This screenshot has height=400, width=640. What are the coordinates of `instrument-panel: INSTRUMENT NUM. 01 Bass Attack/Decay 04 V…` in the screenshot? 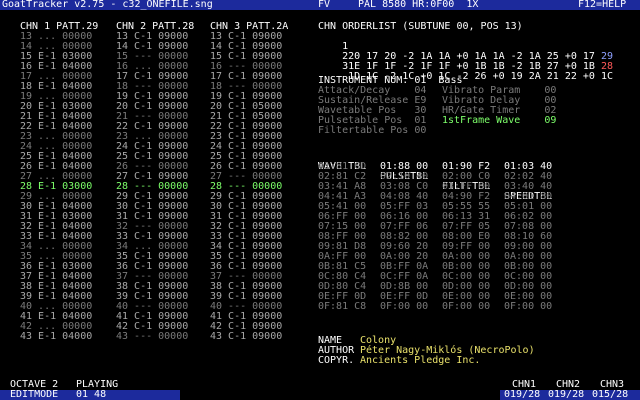 It's located at (437, 106).